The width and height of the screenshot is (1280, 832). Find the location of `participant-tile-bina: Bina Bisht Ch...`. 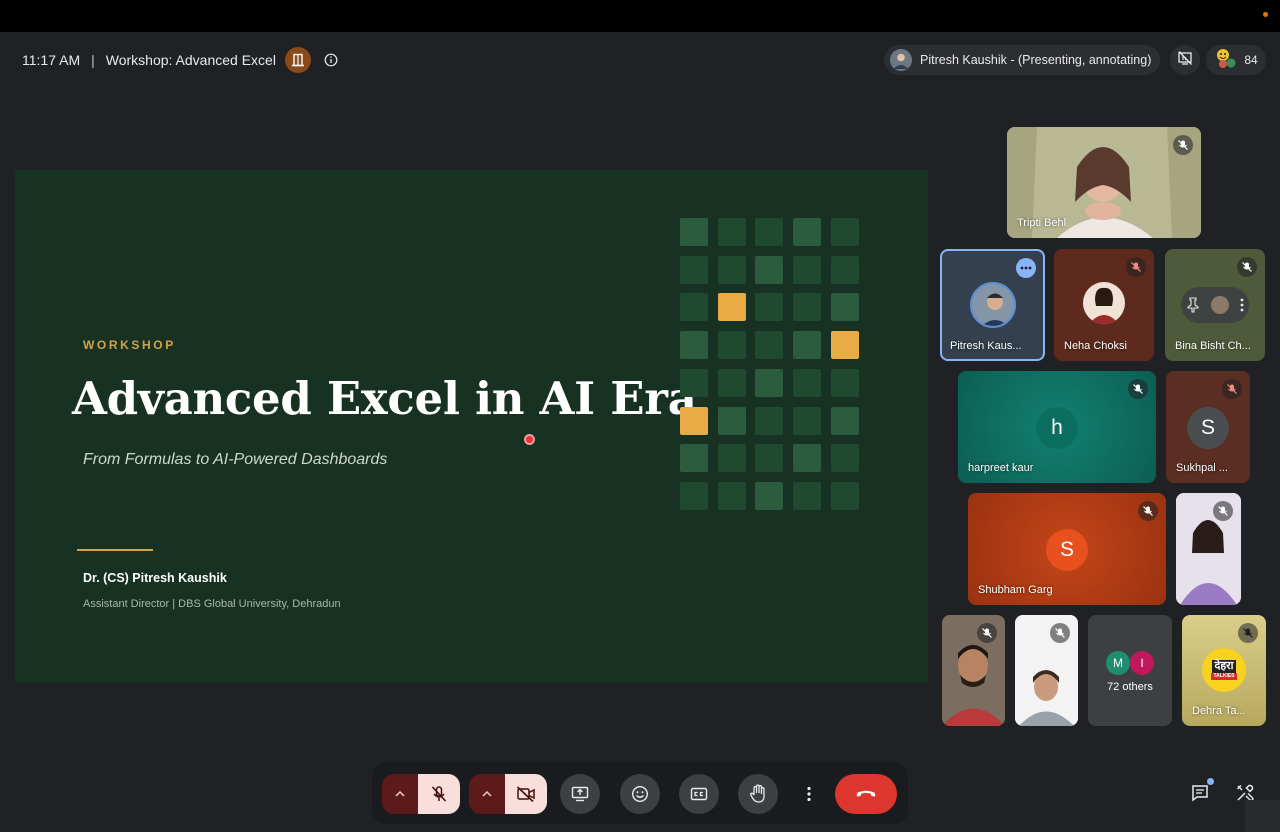

participant-tile-bina: Bina Bisht Ch... is located at coordinates (1215, 305).